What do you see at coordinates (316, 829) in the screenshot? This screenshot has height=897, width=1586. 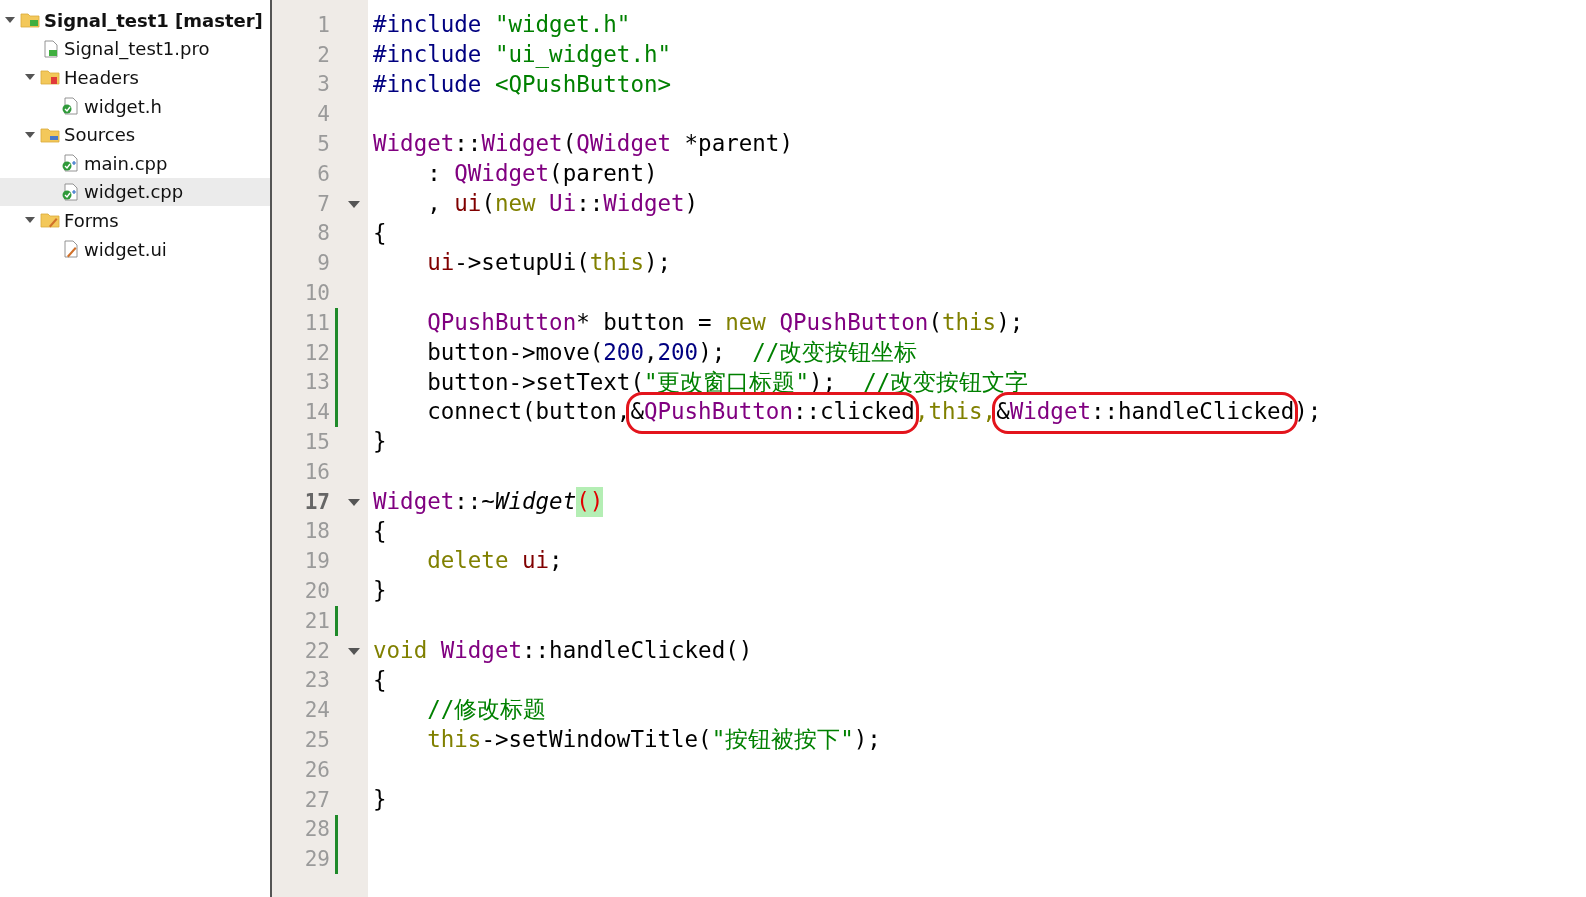 I see `line-number: 28` at bounding box center [316, 829].